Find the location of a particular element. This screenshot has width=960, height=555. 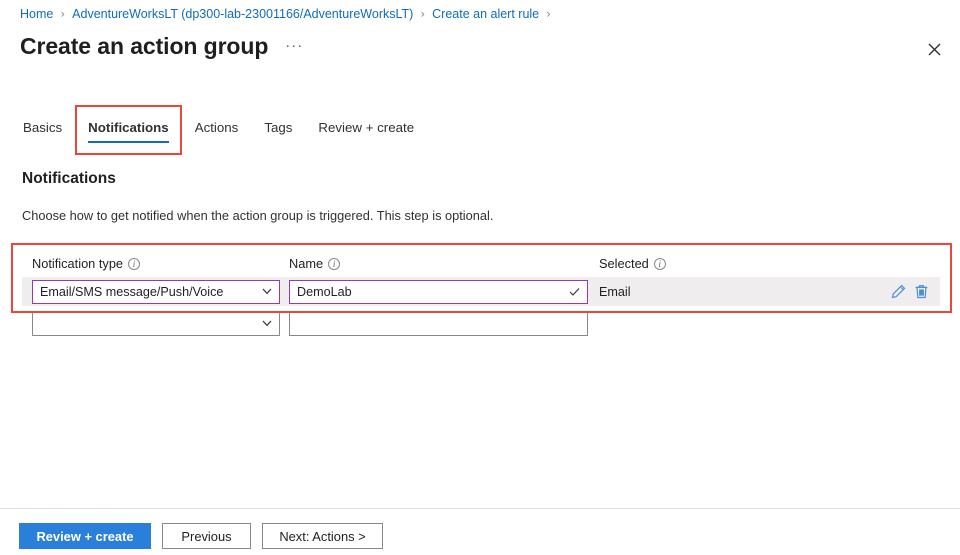

cell-notification-type is located at coordinates (151, 323).